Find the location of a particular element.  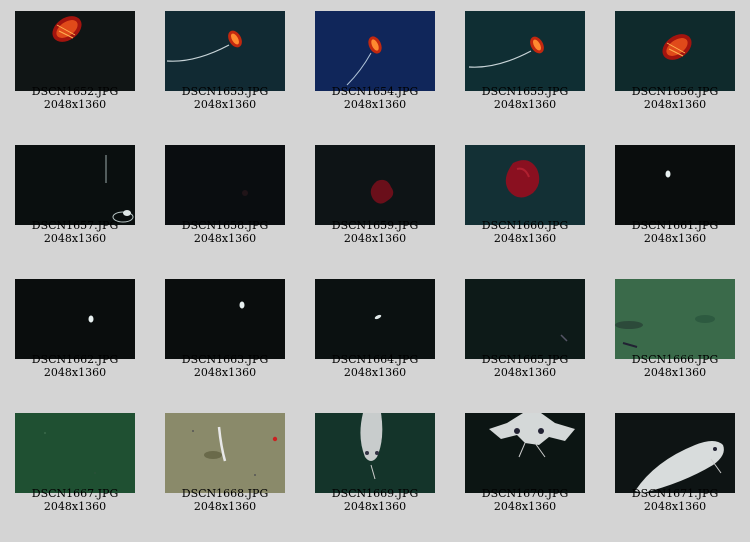

thumbnail-item: DSCN1660.JPG 2048x1360 is located at coordinates (525, 201).